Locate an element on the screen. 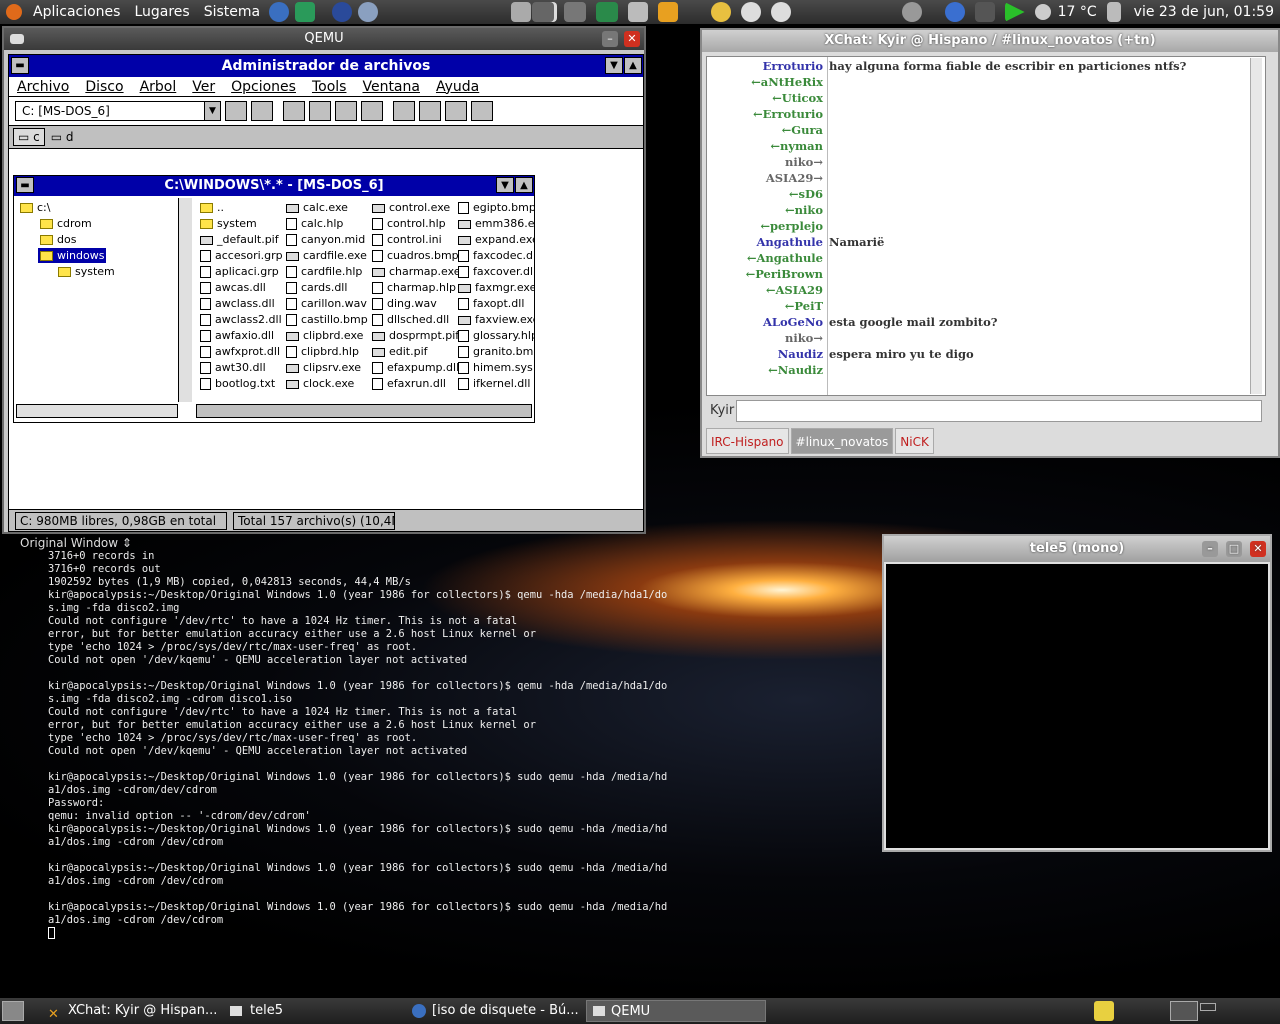 Image resolution: width=1280 pixels, height=1024 pixels. moon-icon is located at coordinates (750, 12).